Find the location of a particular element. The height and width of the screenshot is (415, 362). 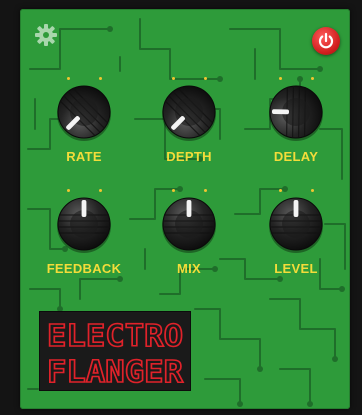

rate-knob is located at coordinates (84, 112).